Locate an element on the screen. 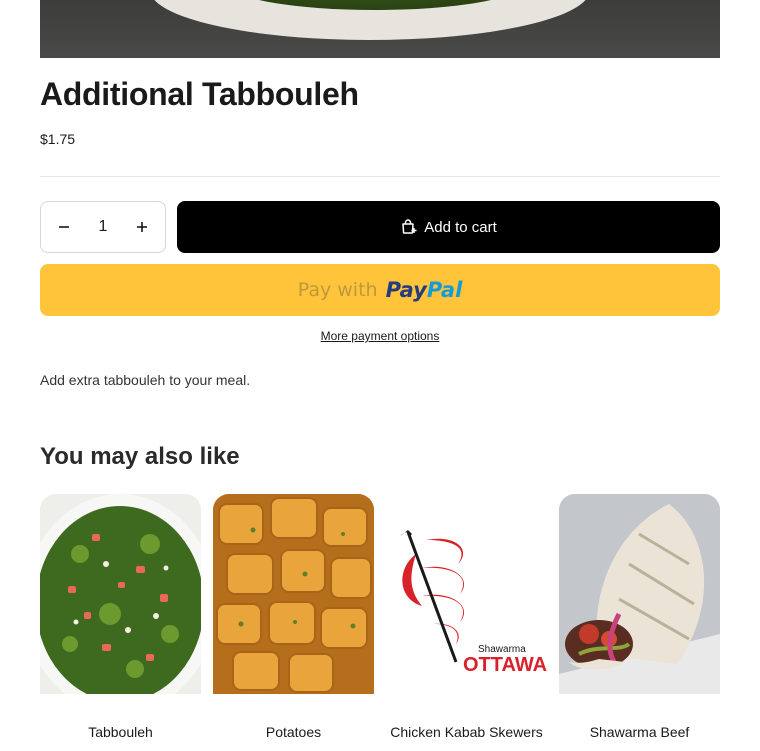 The image size is (760, 751). quantity-value: 1 is located at coordinates (103, 227).